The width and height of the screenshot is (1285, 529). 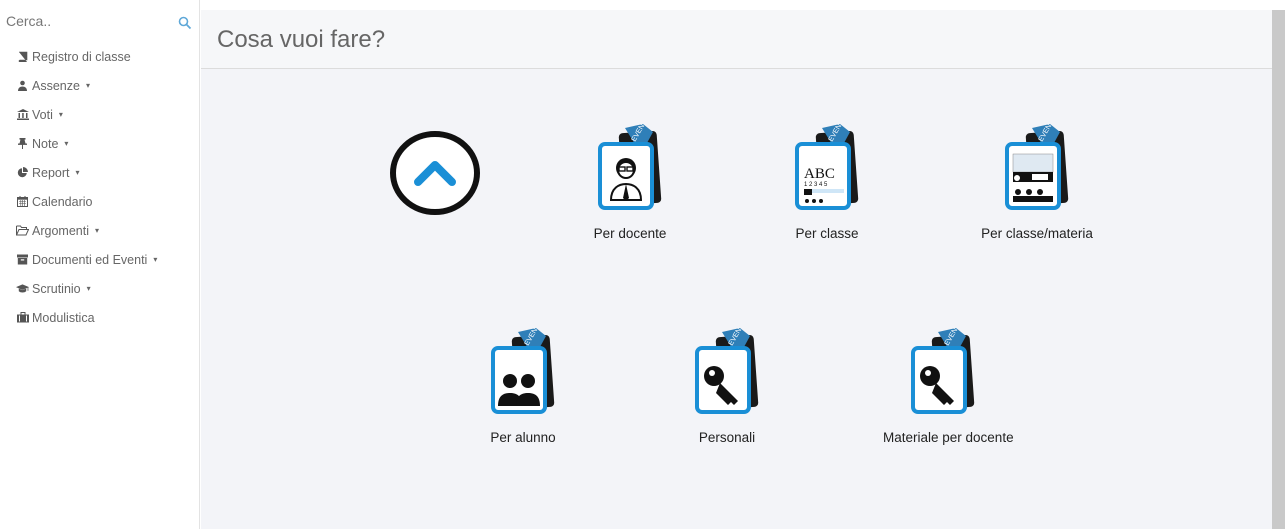 I want to click on search-input, so click(x=86, y=21).